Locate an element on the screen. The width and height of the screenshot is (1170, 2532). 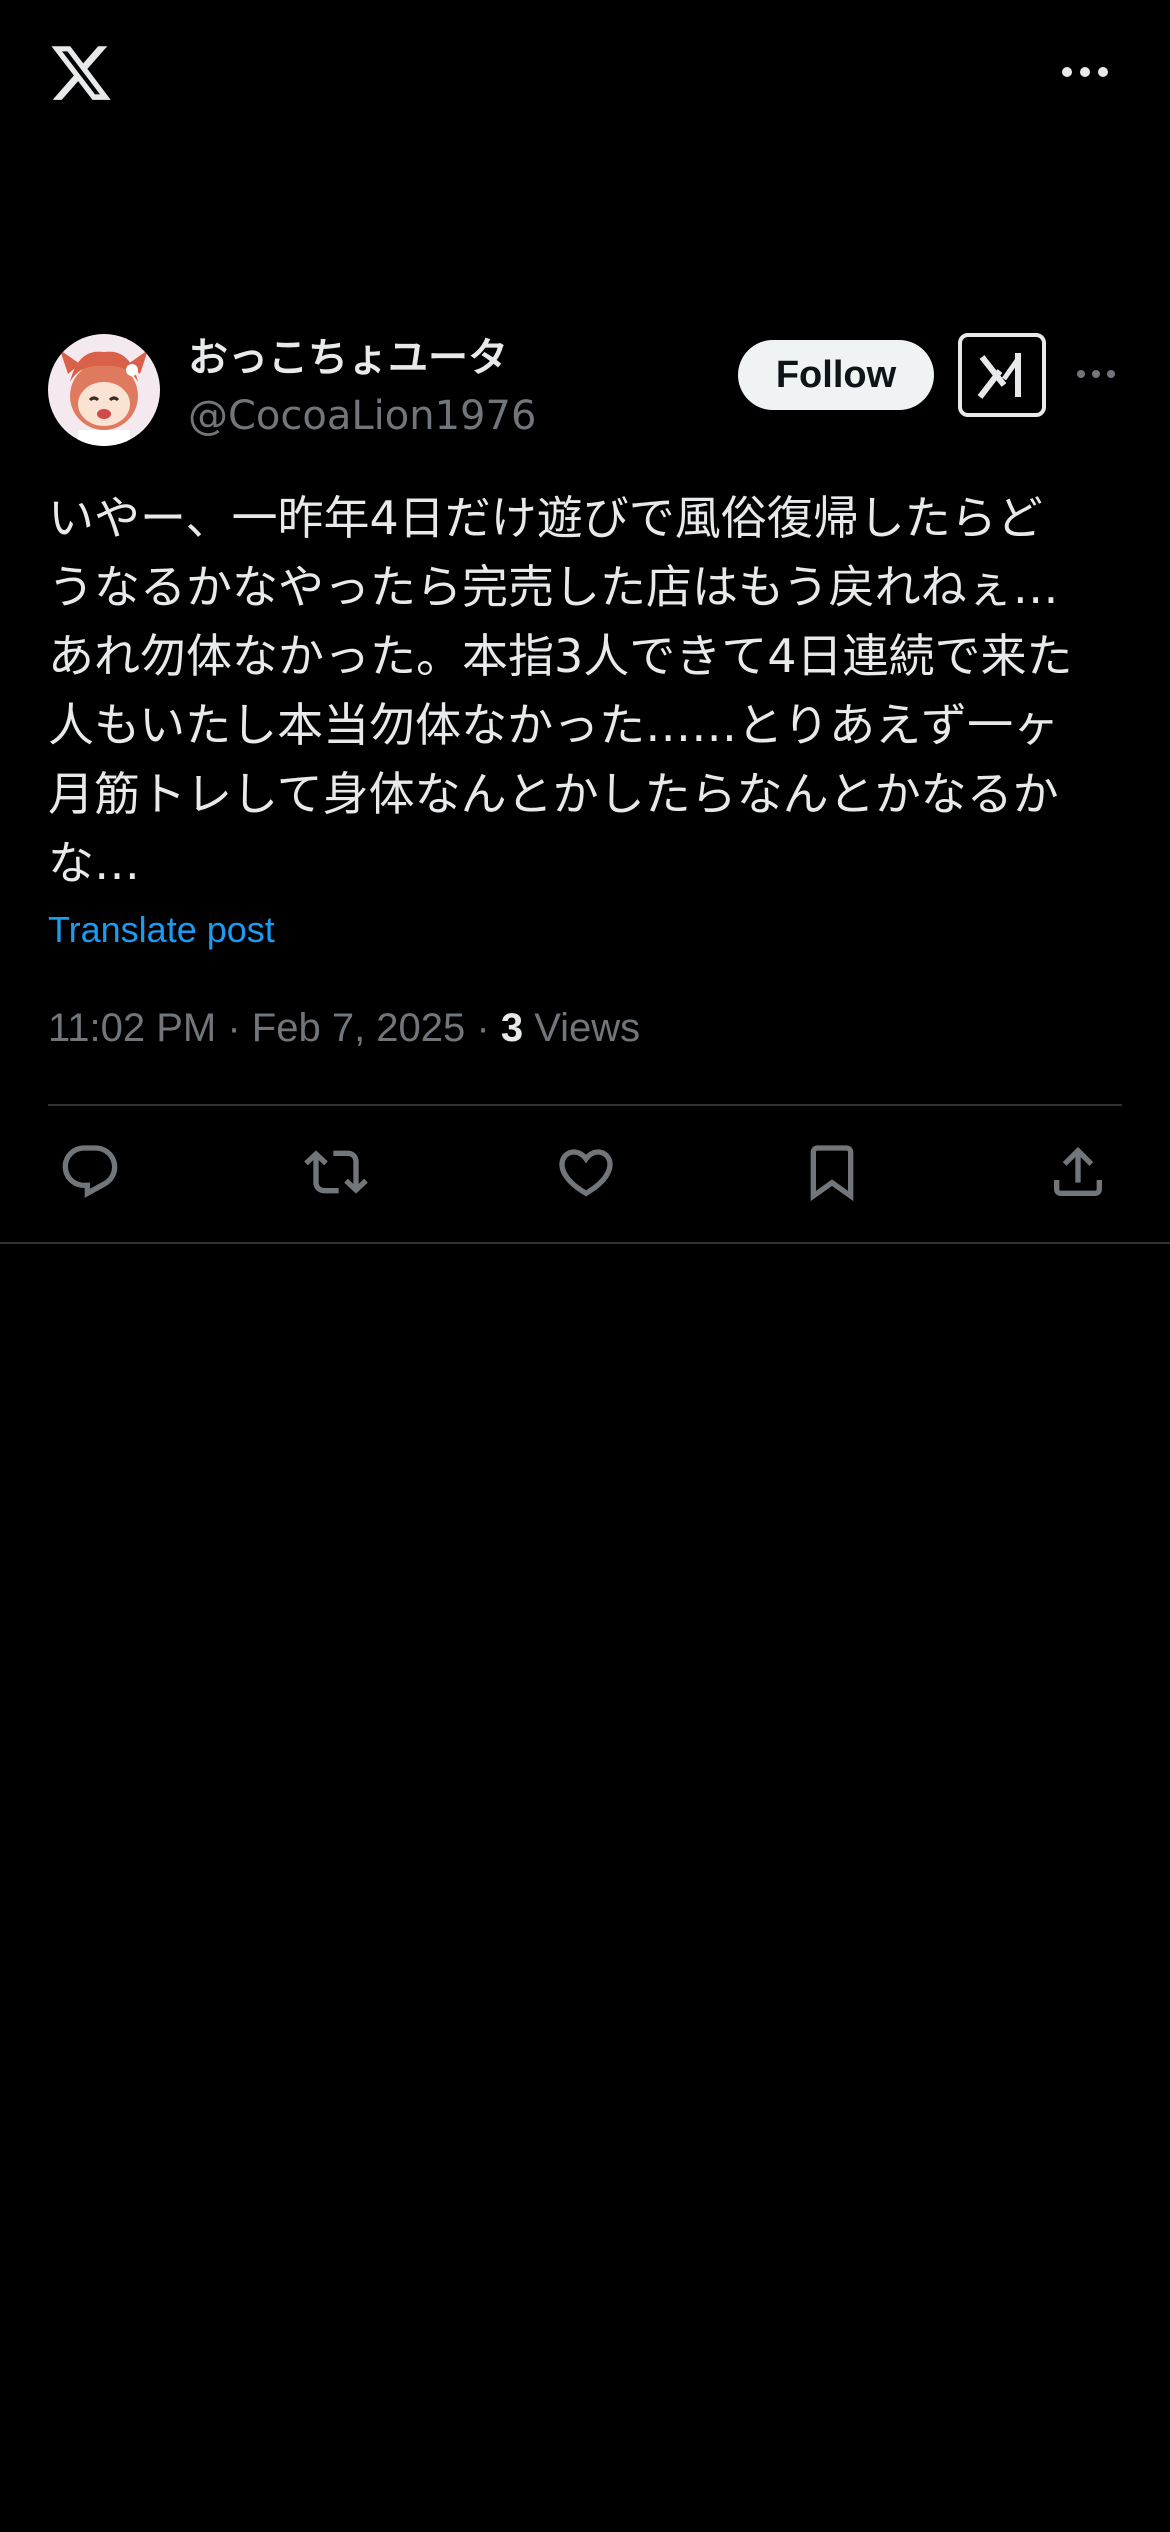
views-label: Views is located at coordinates (581, 1028).